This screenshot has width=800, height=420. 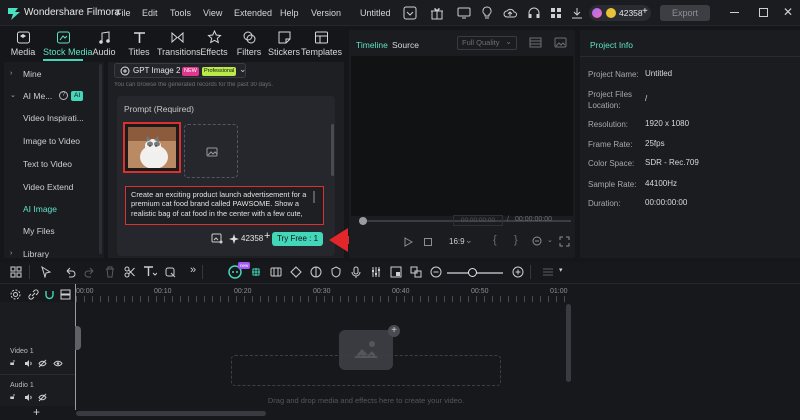 What do you see at coordinates (54, 187) in the screenshot?
I see `sidebar-item-video-extend: Video Extend` at bounding box center [54, 187].